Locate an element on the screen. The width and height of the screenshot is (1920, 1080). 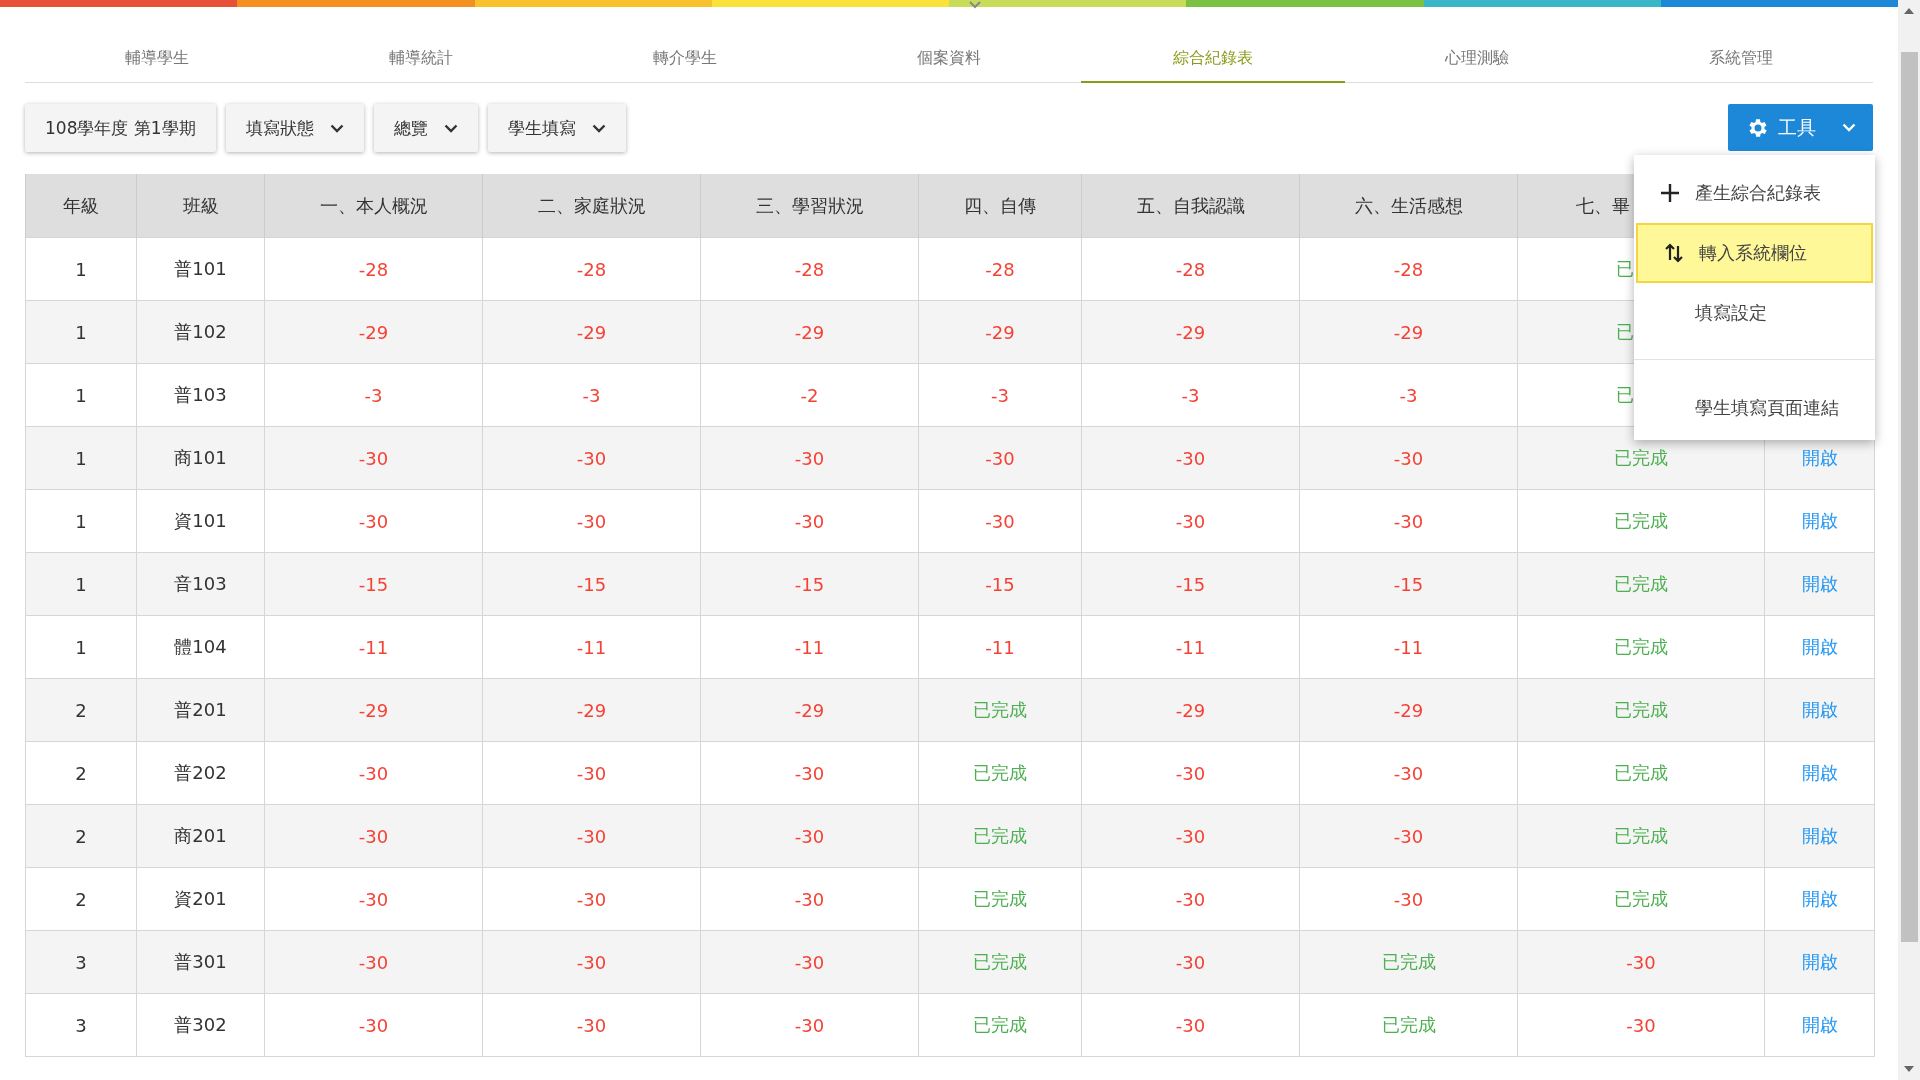
plus-icon is located at coordinates (1670, 193).